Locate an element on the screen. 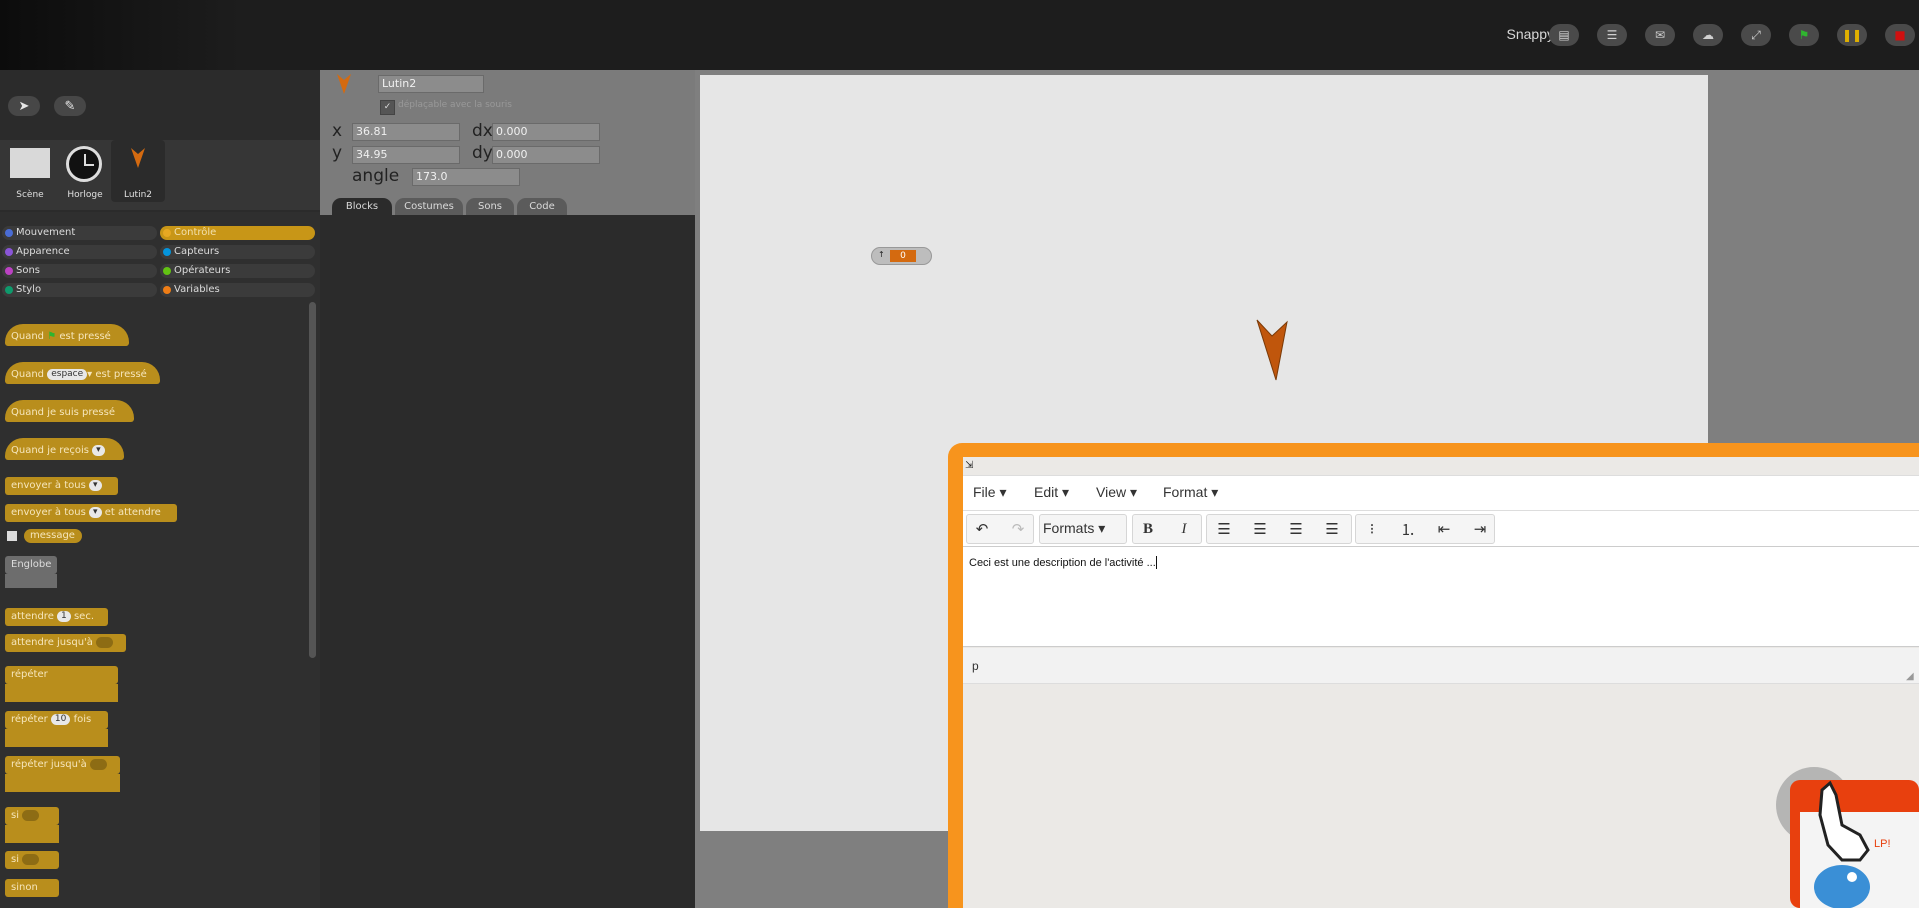  align-right-icon: ☰ is located at coordinates (1296, 529).